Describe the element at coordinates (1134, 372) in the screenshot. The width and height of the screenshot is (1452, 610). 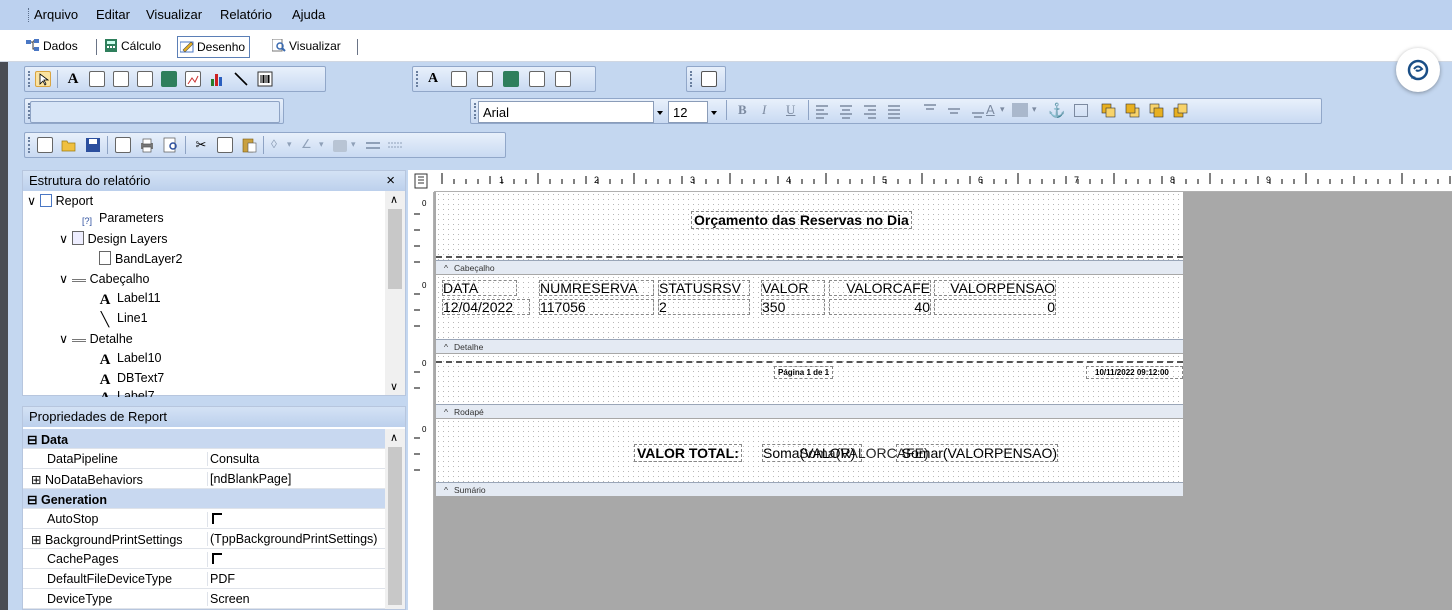
I see `datetime-label: 10/11/2022 09:12:00` at that location.